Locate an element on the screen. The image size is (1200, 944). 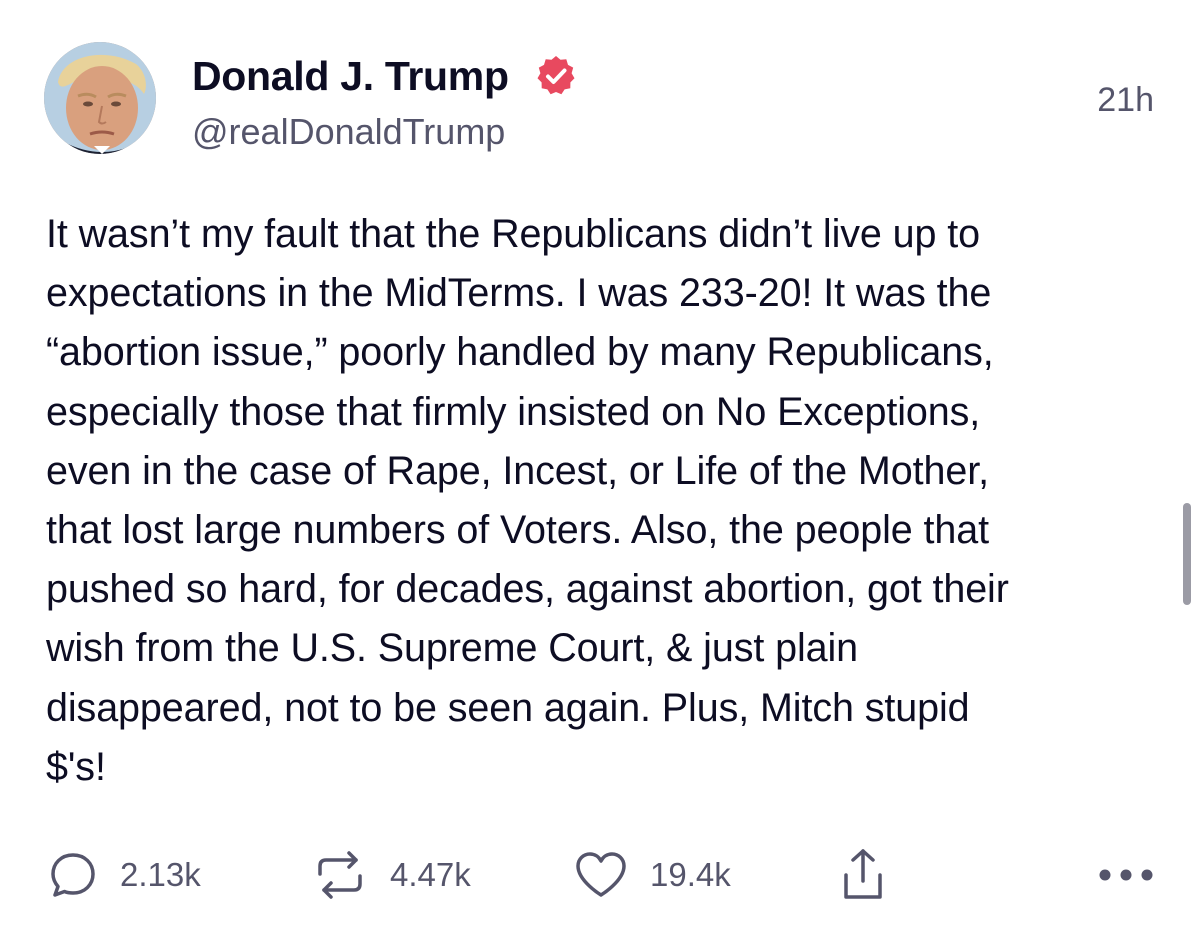
heart-icon is located at coordinates (601, 874).